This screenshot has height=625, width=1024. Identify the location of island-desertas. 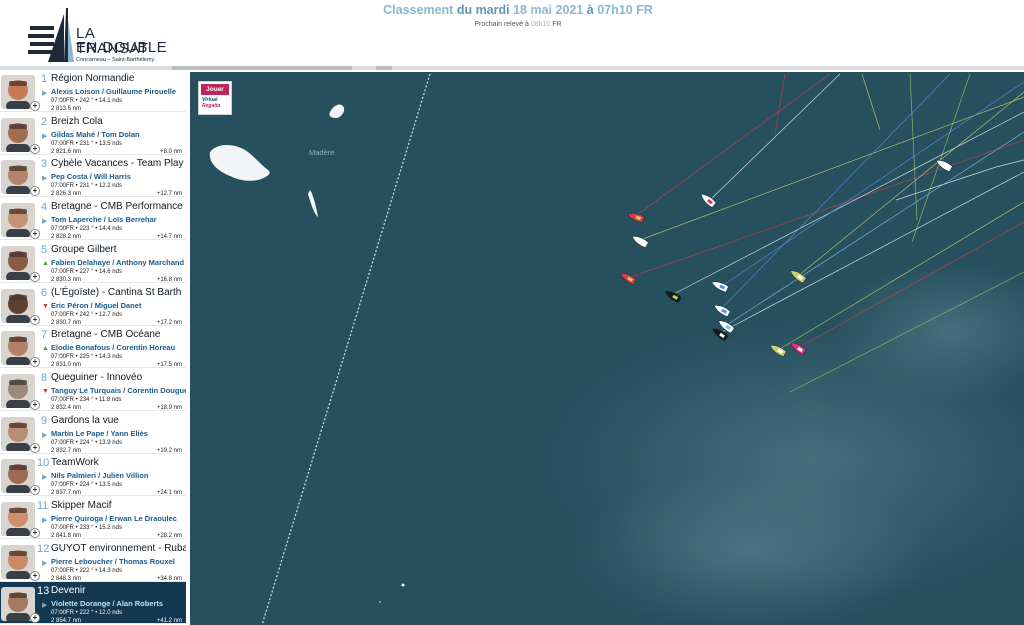
(313, 203).